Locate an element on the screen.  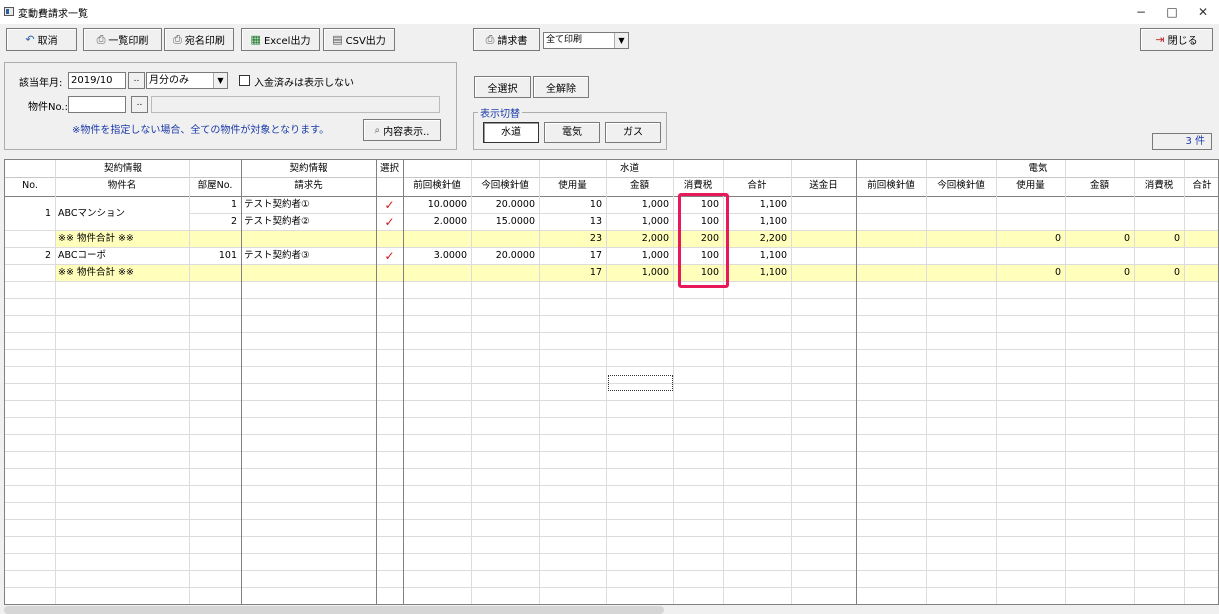
cell-room-no: 2 is located at coordinates (215, 222).